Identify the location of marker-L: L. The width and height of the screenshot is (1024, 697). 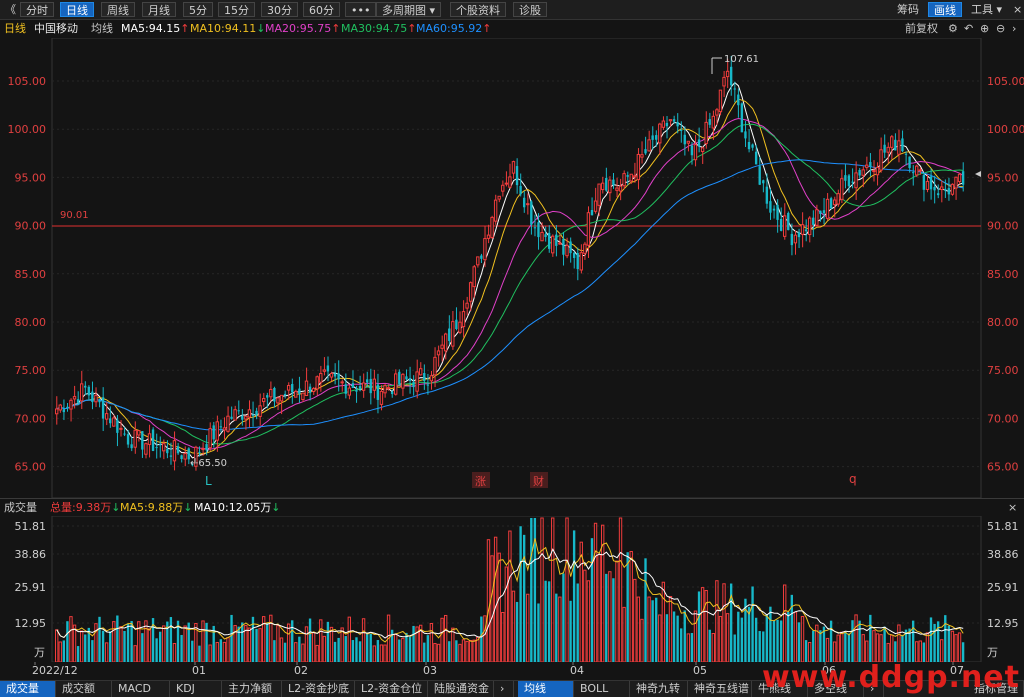
(208, 481).